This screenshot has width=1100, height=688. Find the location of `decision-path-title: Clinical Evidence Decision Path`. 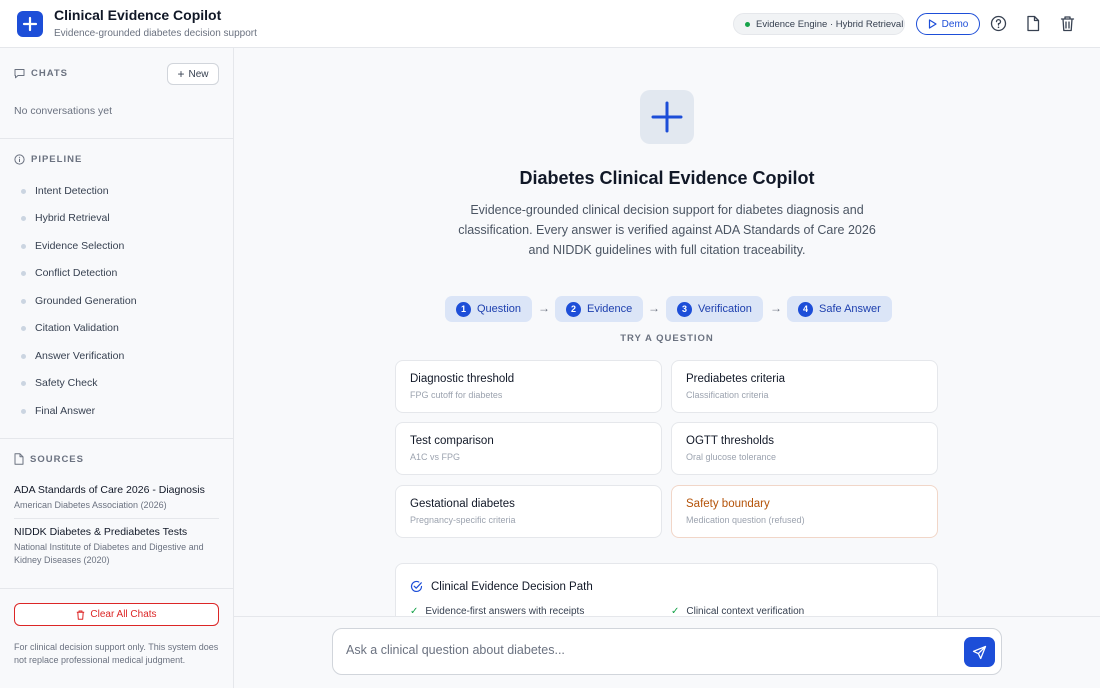

decision-path-title: Clinical Evidence Decision Path is located at coordinates (501, 586).